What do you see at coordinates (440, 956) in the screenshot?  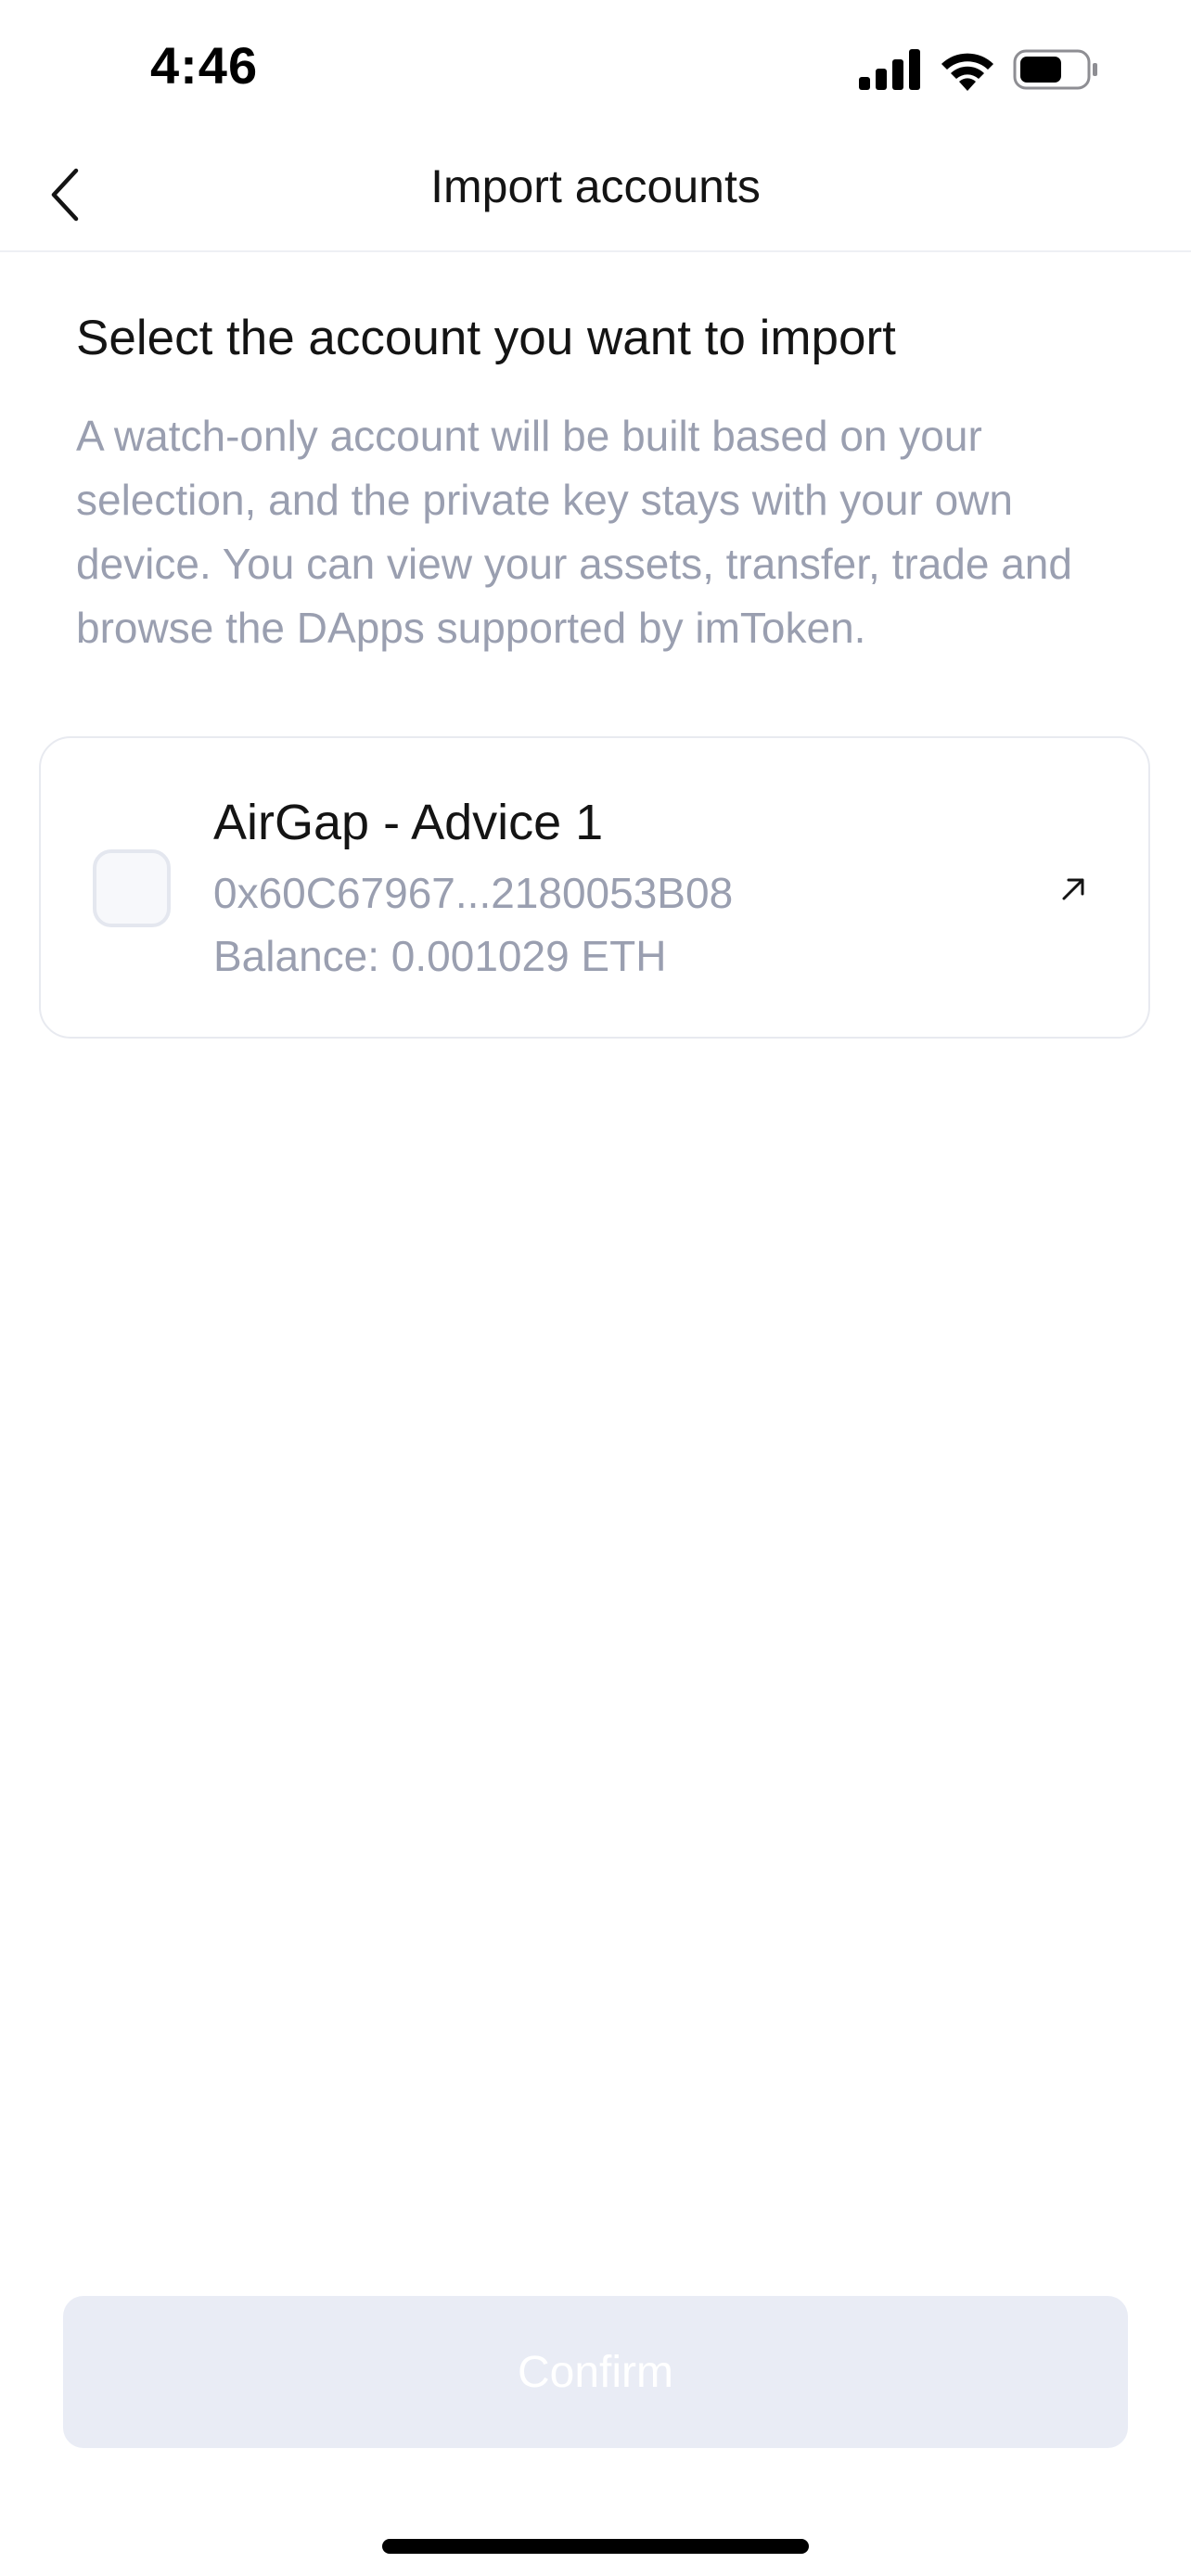 I see `account-balance: Balance: 0.001029 ETH` at bounding box center [440, 956].